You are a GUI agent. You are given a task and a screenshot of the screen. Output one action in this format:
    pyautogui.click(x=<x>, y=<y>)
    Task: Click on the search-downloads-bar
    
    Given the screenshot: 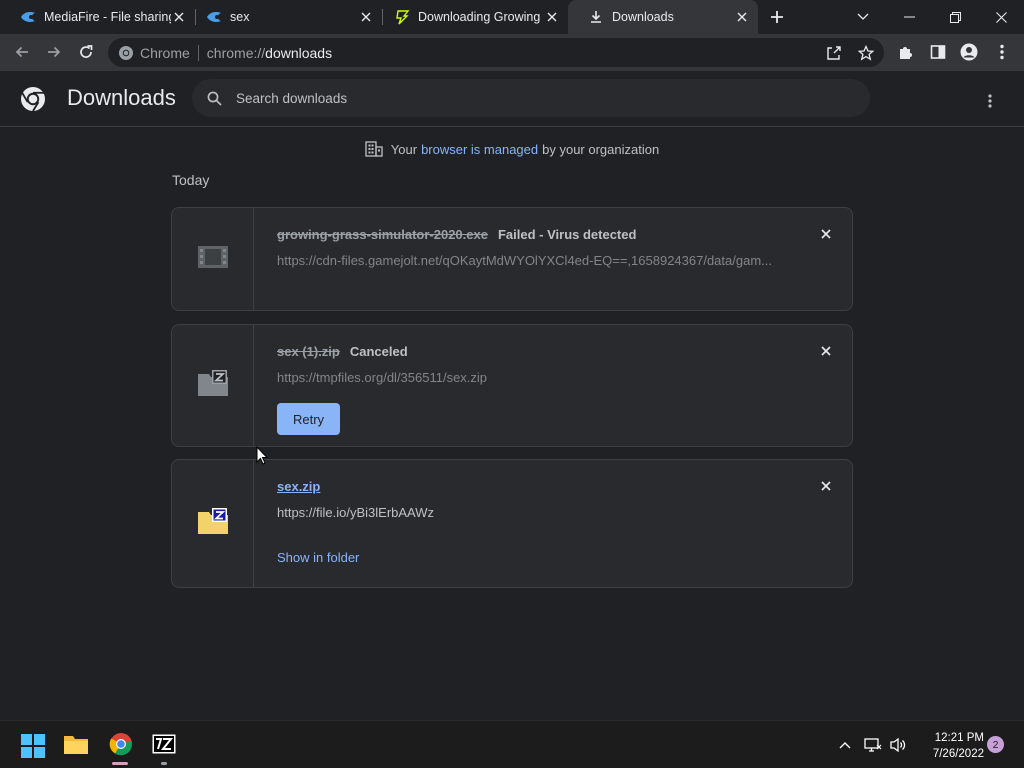 What is the action you would take?
    pyautogui.click(x=531, y=98)
    